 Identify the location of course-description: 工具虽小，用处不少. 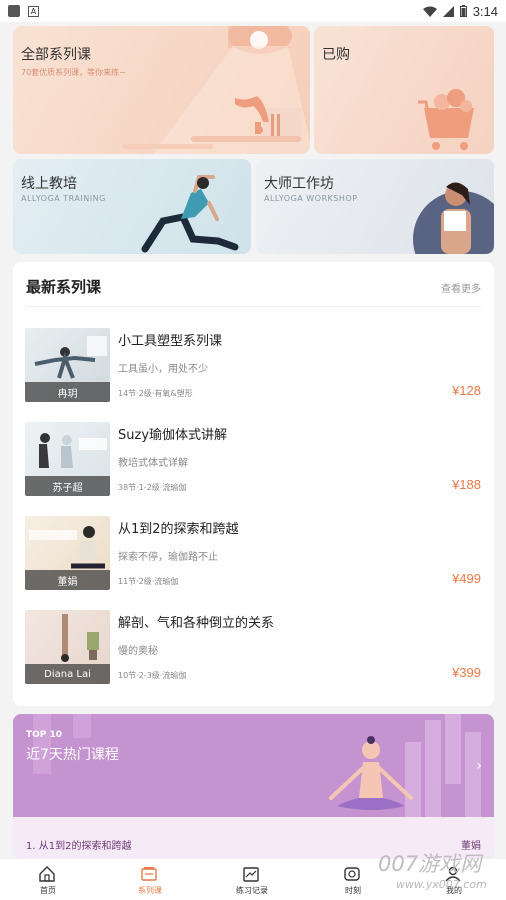
(163, 369).